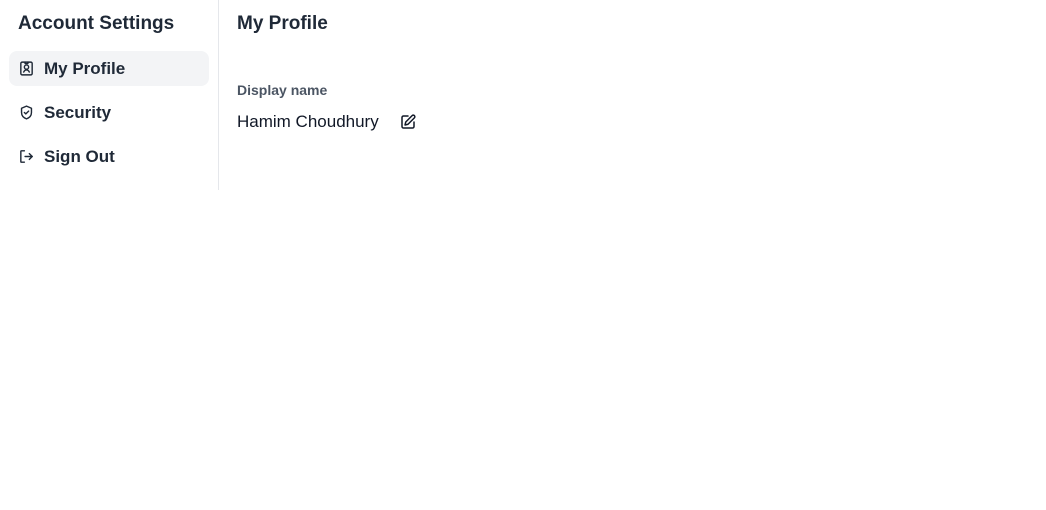  What do you see at coordinates (26, 68) in the screenshot?
I see `profile-badge-icon` at bounding box center [26, 68].